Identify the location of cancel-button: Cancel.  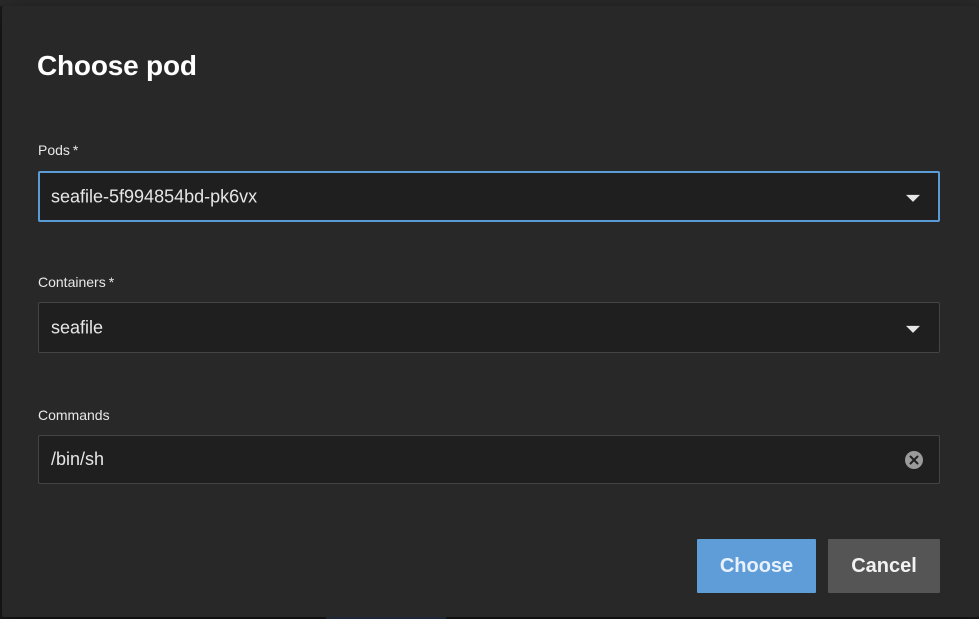
(884, 566).